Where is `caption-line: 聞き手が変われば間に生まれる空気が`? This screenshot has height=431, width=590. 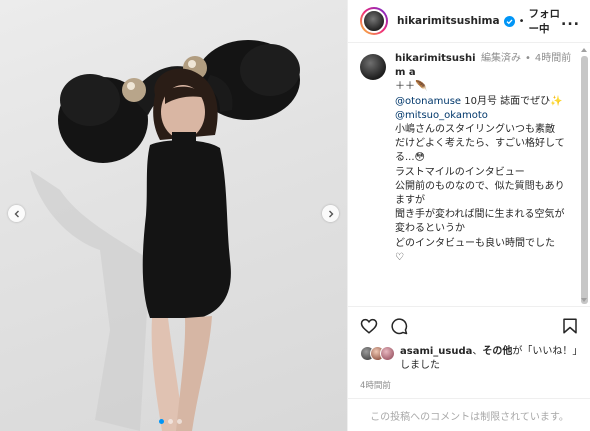
caption-line: 聞き手が変われば間に生まれる空気が is located at coordinates (480, 215).